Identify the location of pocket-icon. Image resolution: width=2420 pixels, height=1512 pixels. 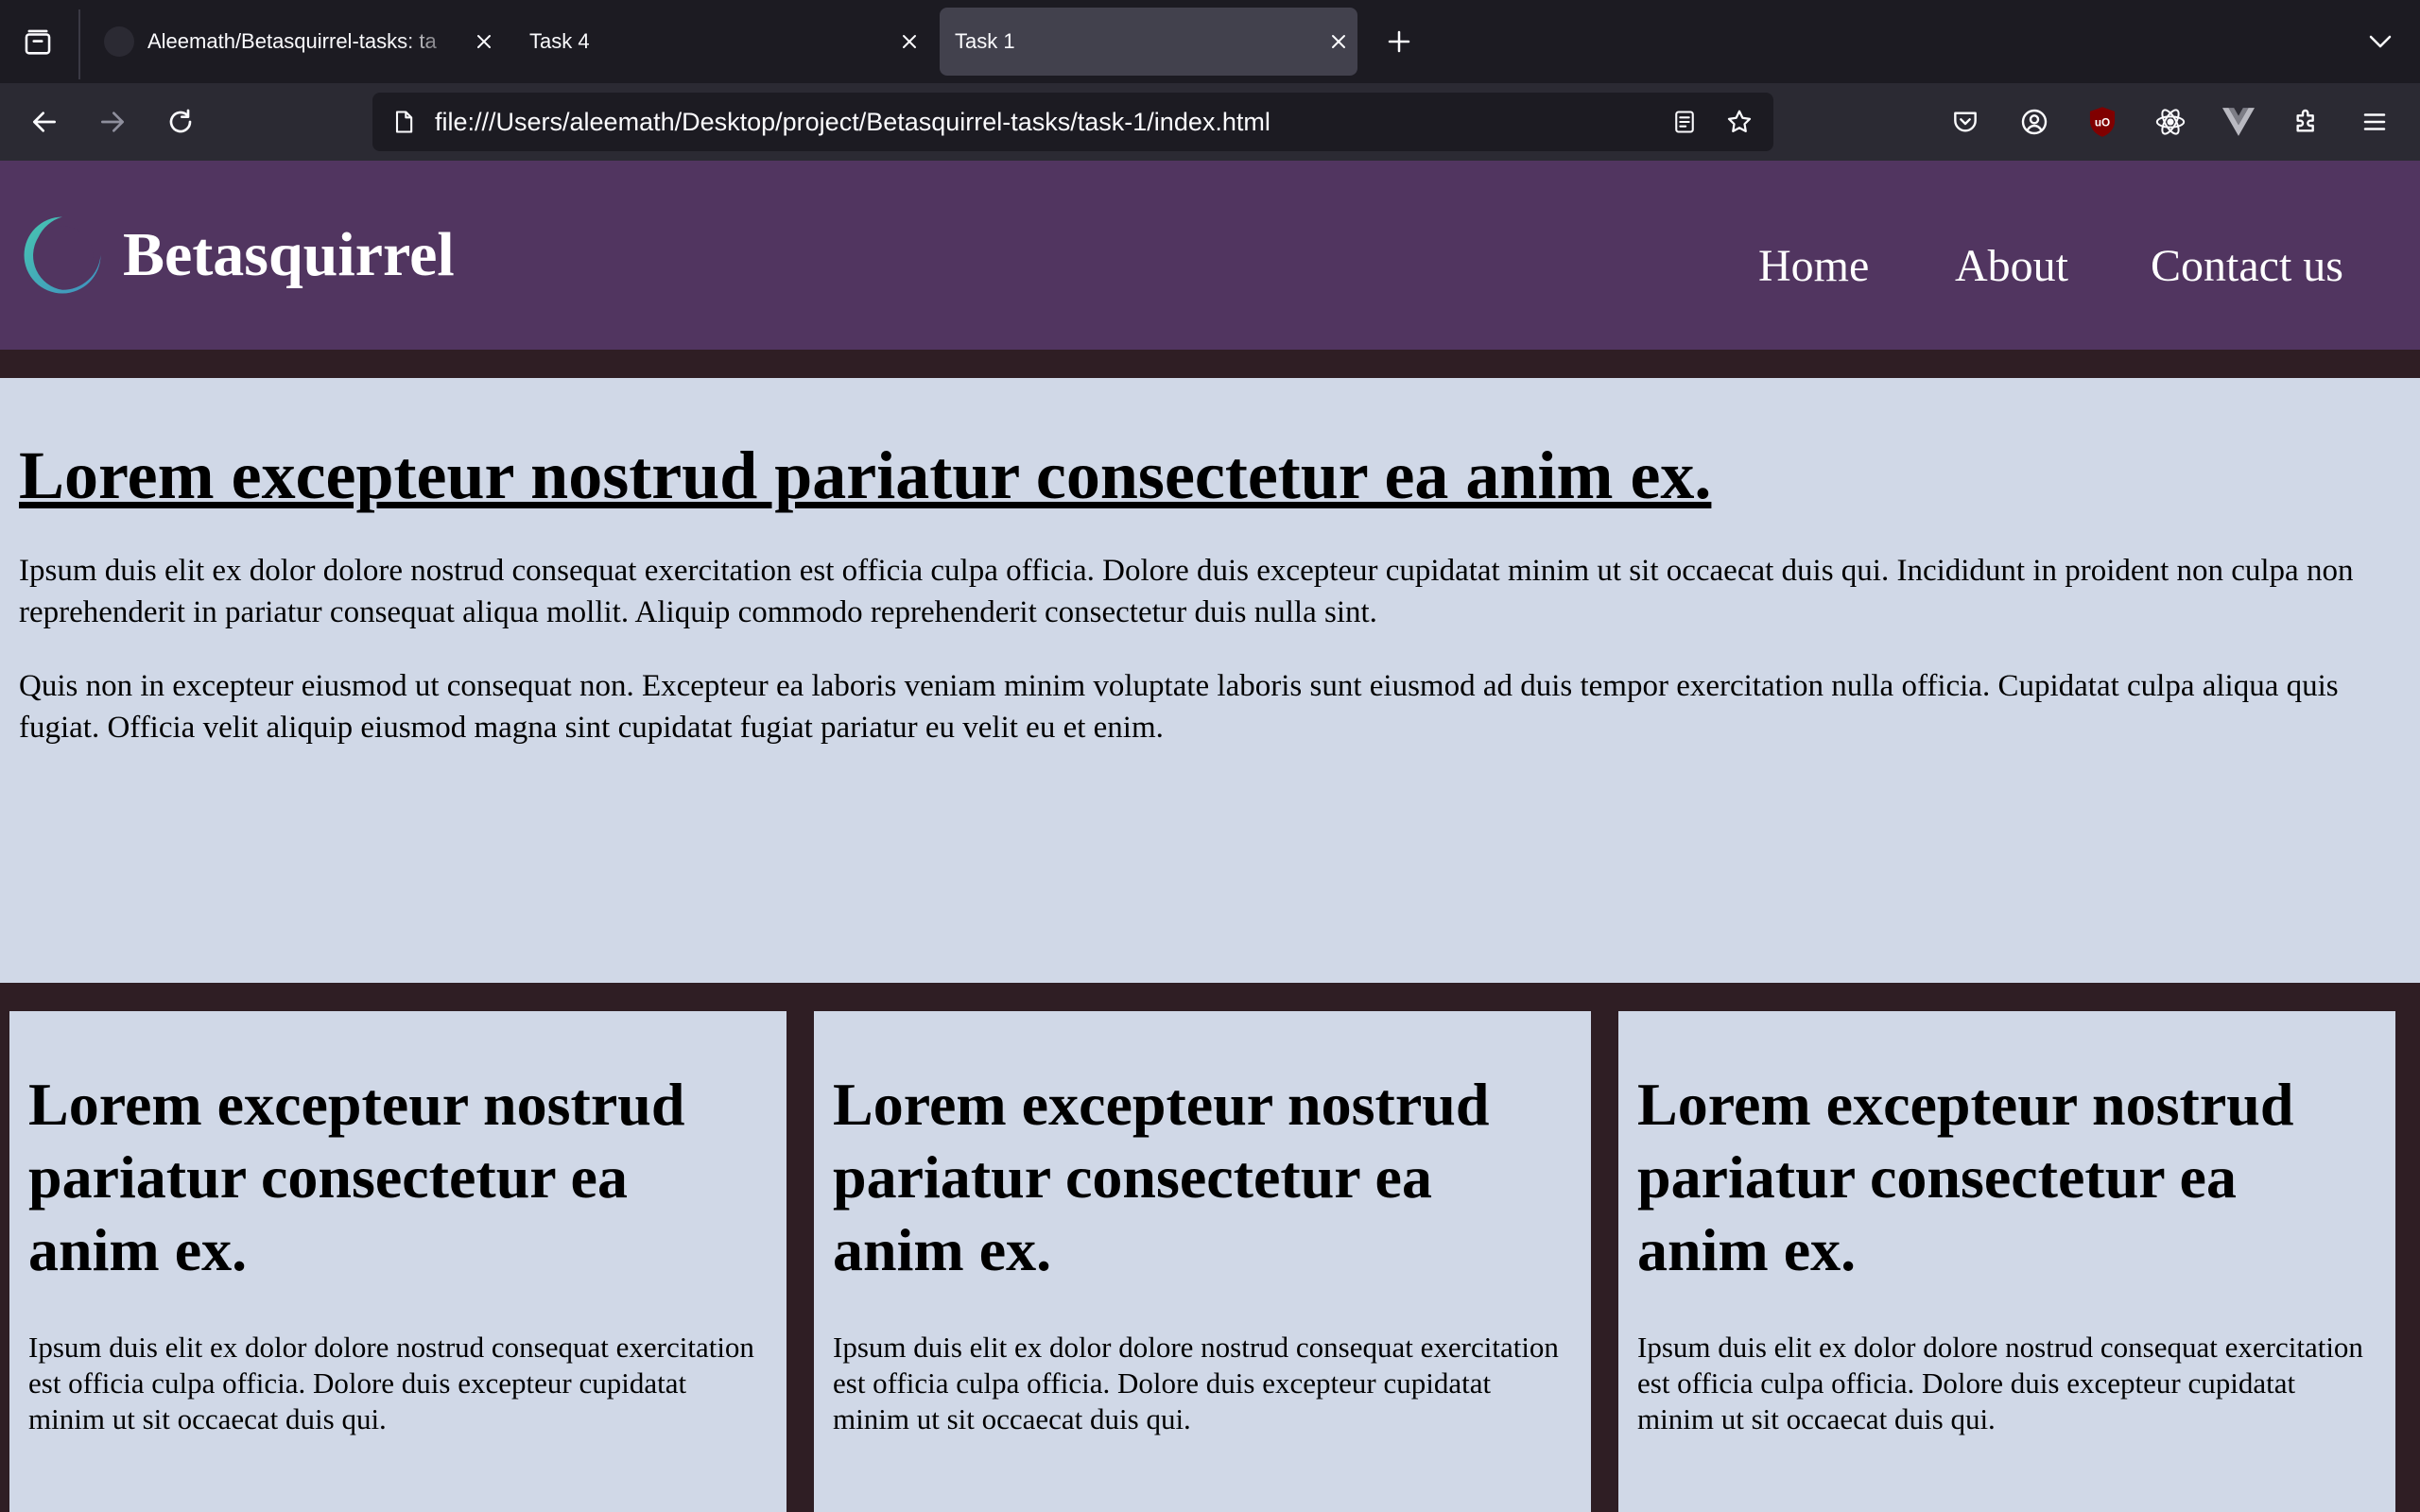
(1965, 122).